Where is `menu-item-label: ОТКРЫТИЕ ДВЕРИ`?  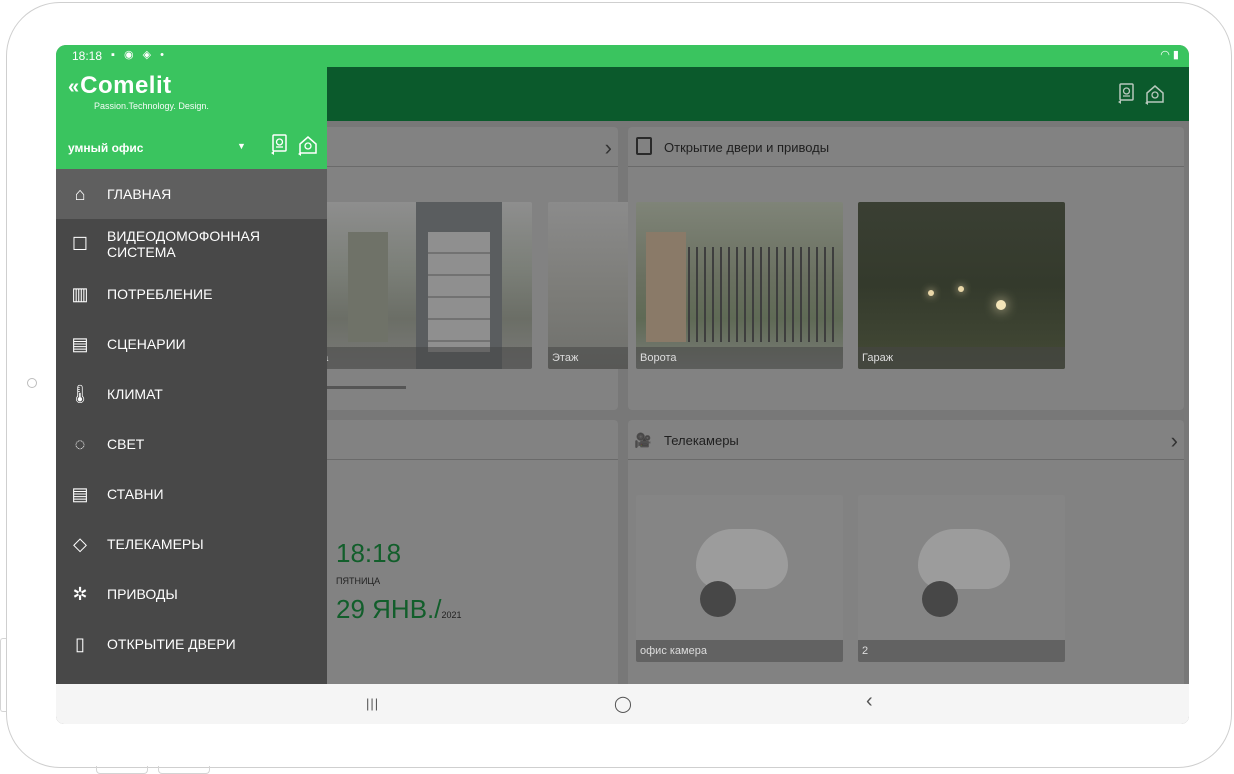
menu-item-label: ОТКРЫТИЕ ДВЕРИ is located at coordinates (171, 644).